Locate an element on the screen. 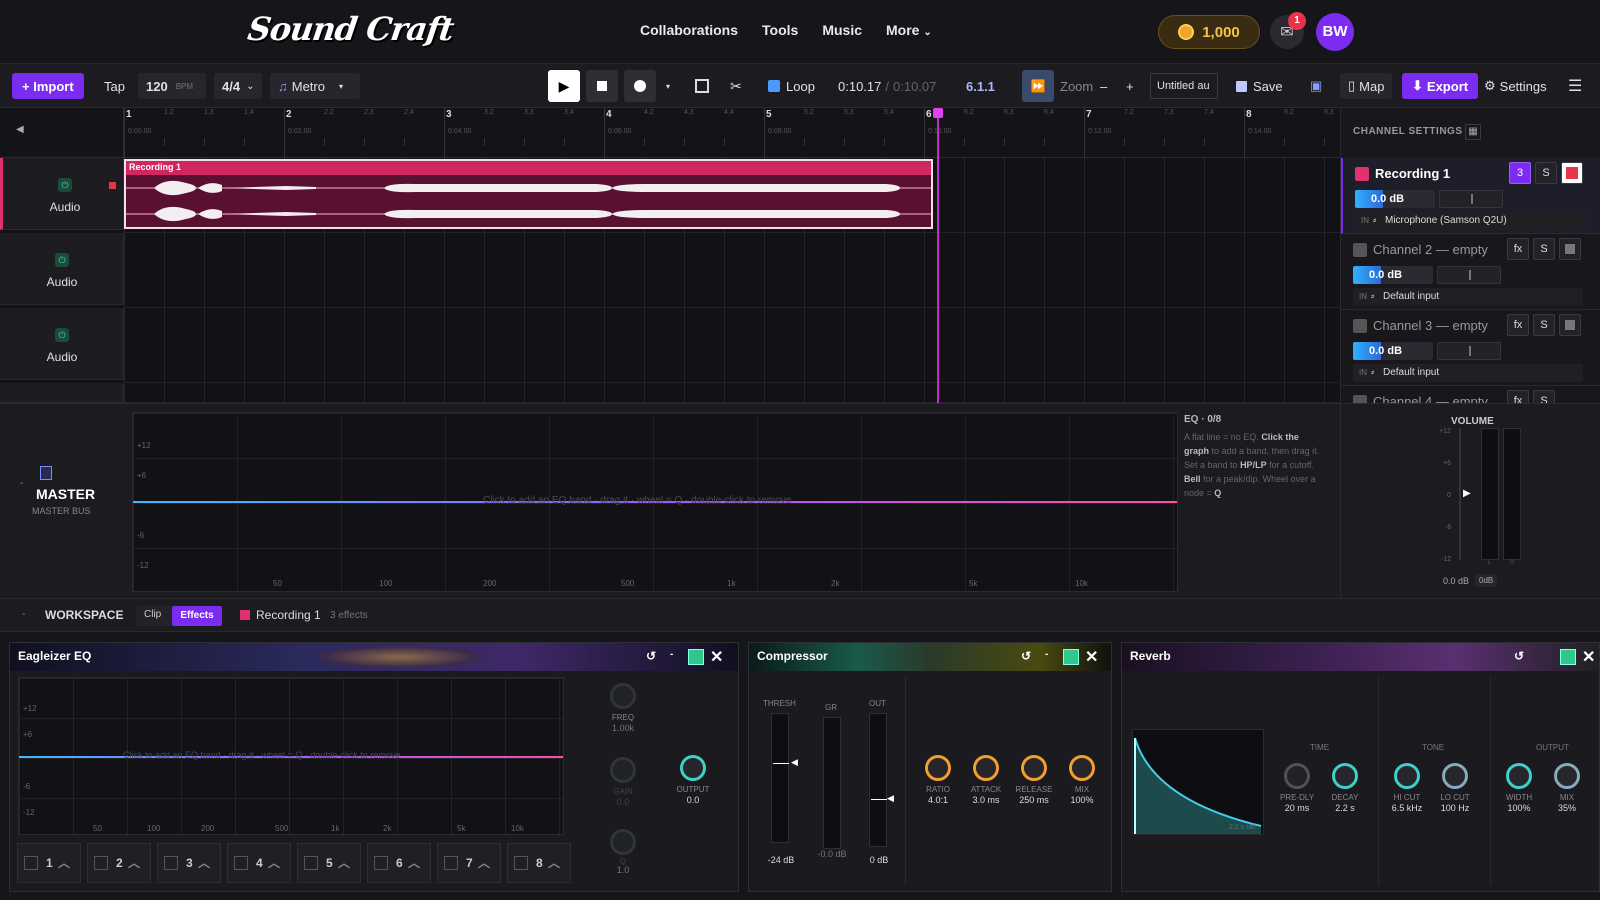 This screenshot has height=900, width=1600. output-knob is located at coordinates (693, 768).